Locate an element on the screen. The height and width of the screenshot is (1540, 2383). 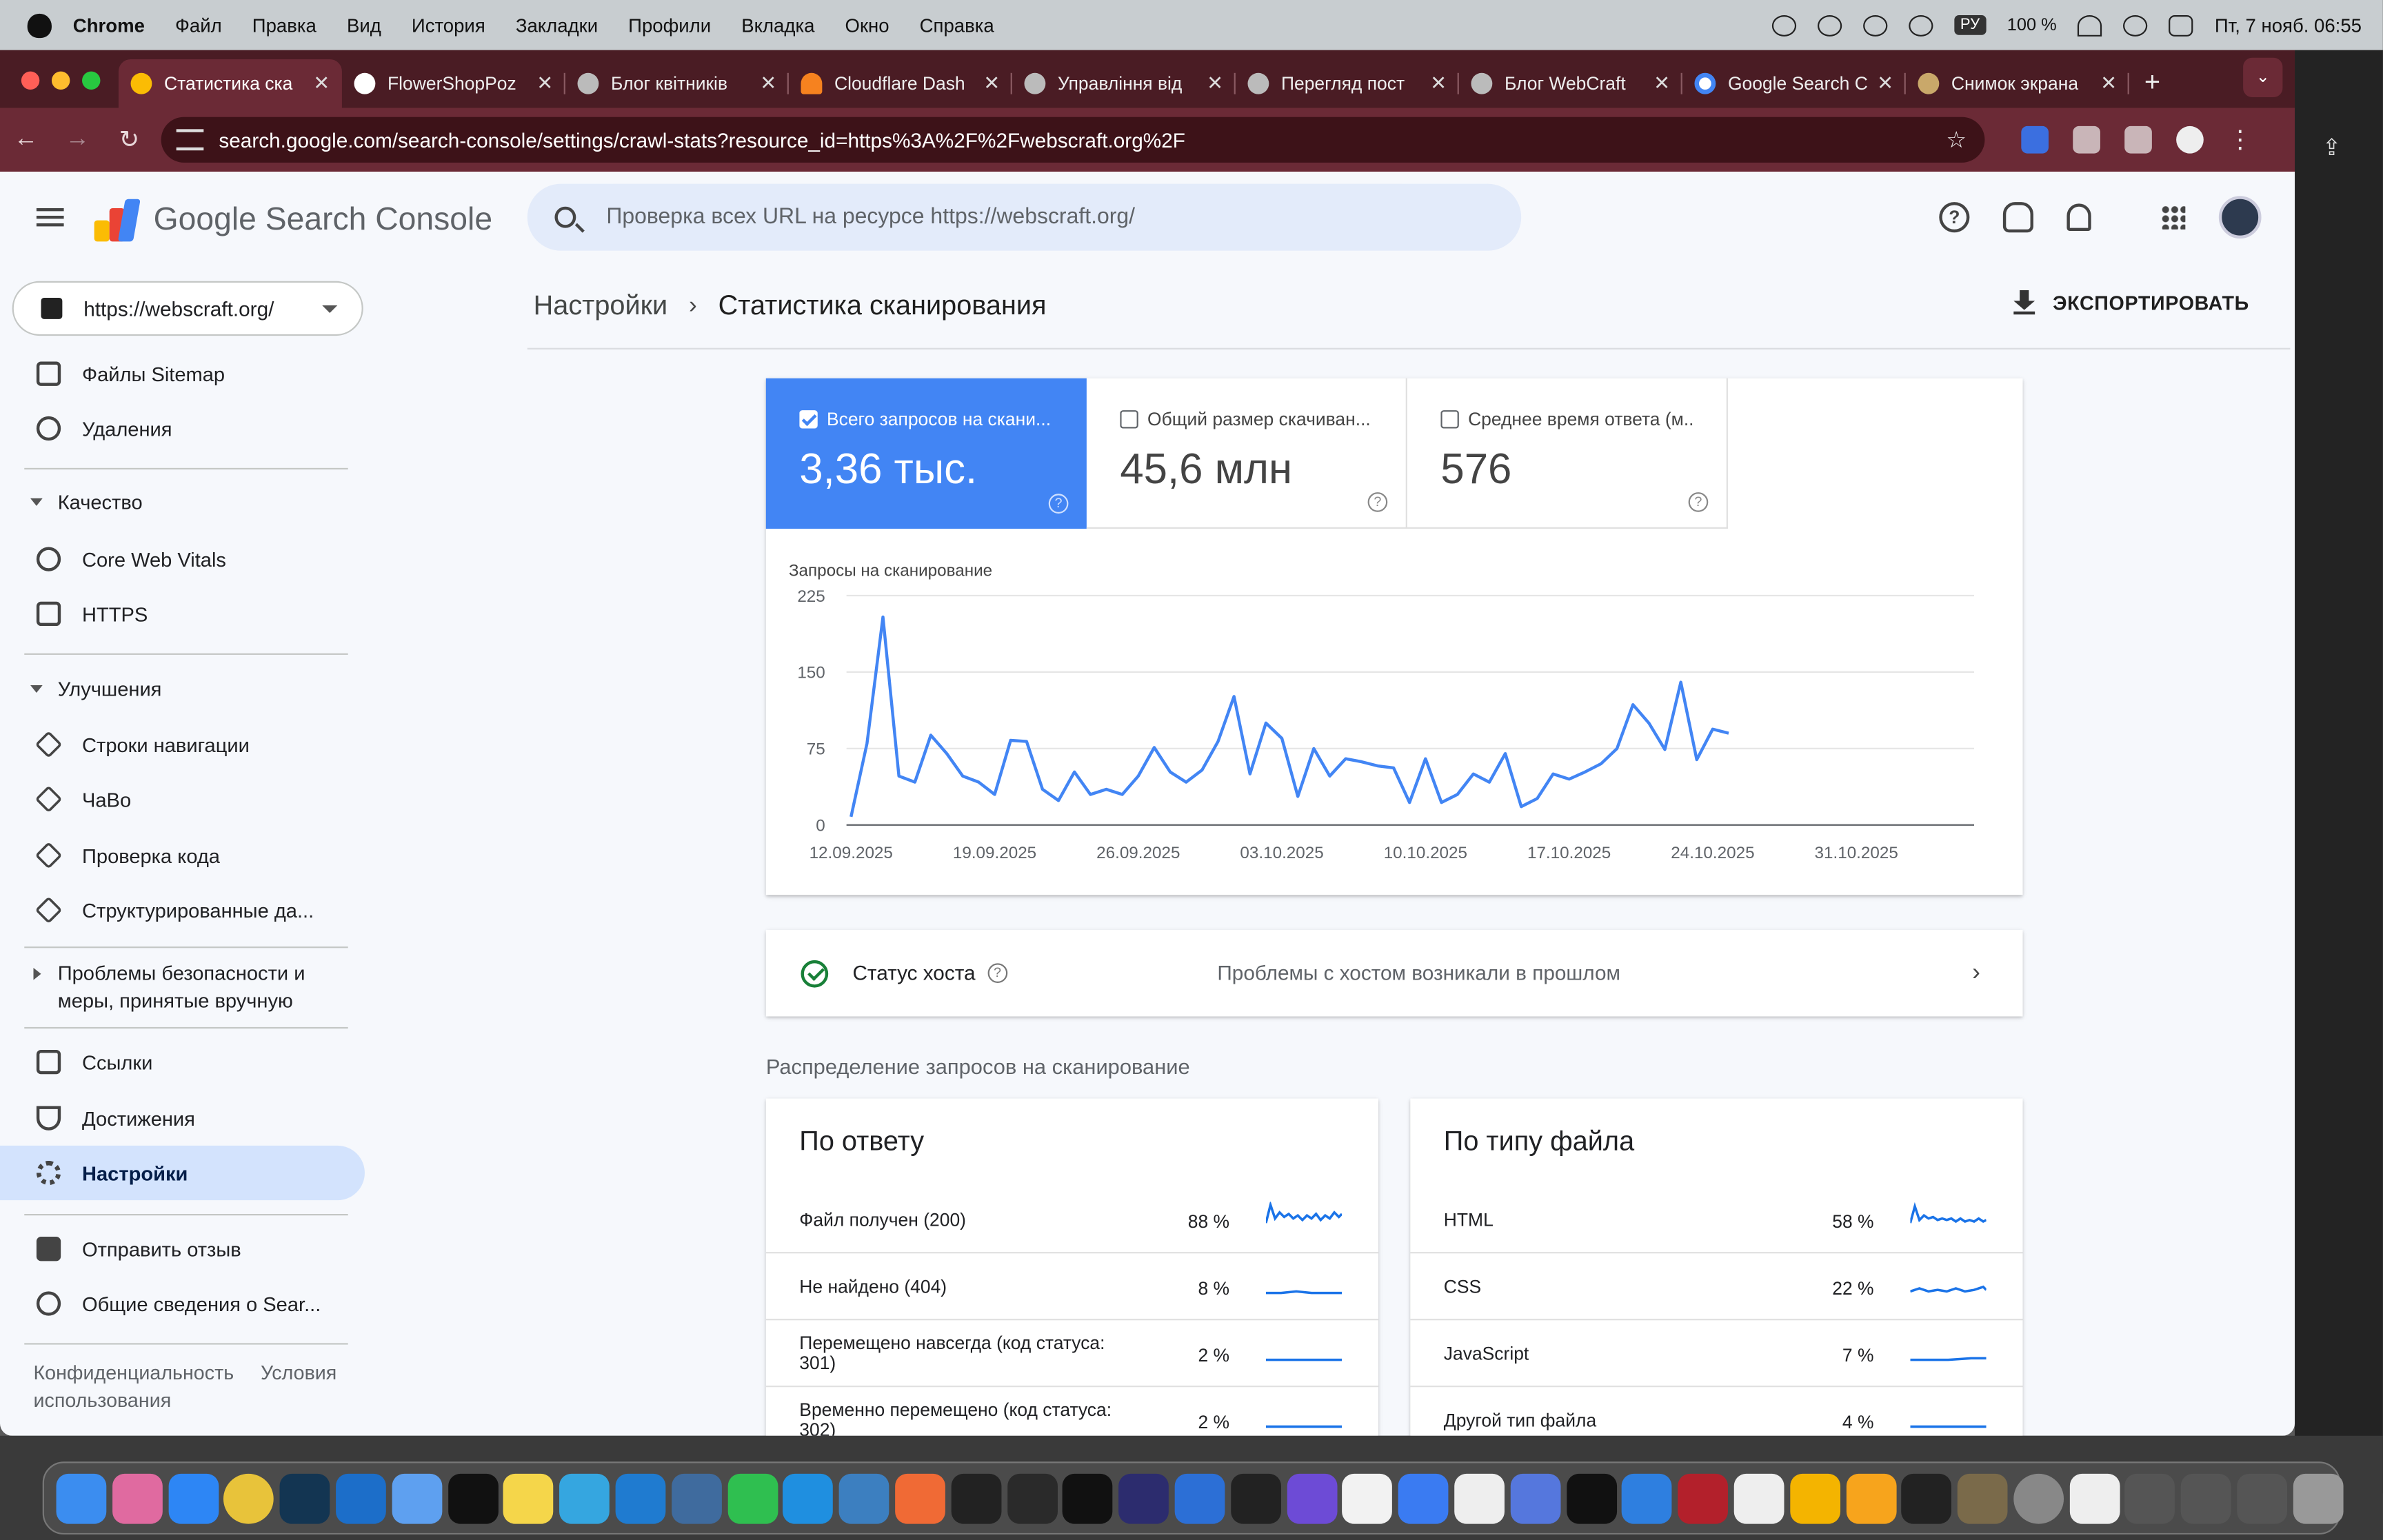
sidebar-item-settings: Настройки is located at coordinates (182, 1173).